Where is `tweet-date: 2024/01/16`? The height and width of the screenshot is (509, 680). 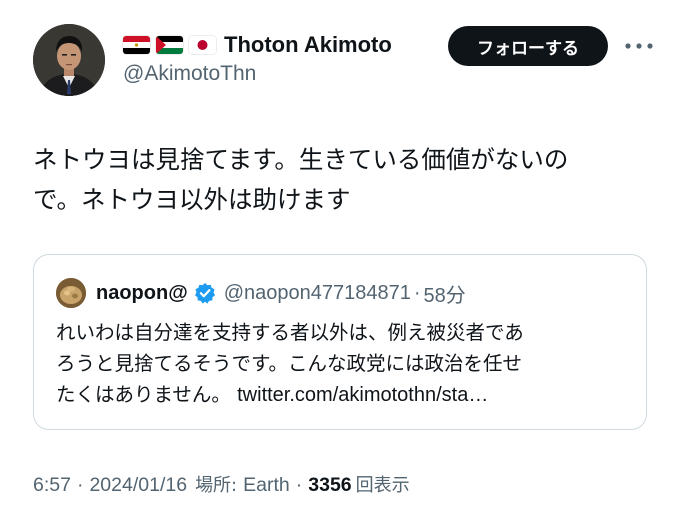 tweet-date: 2024/01/16 is located at coordinates (138, 485).